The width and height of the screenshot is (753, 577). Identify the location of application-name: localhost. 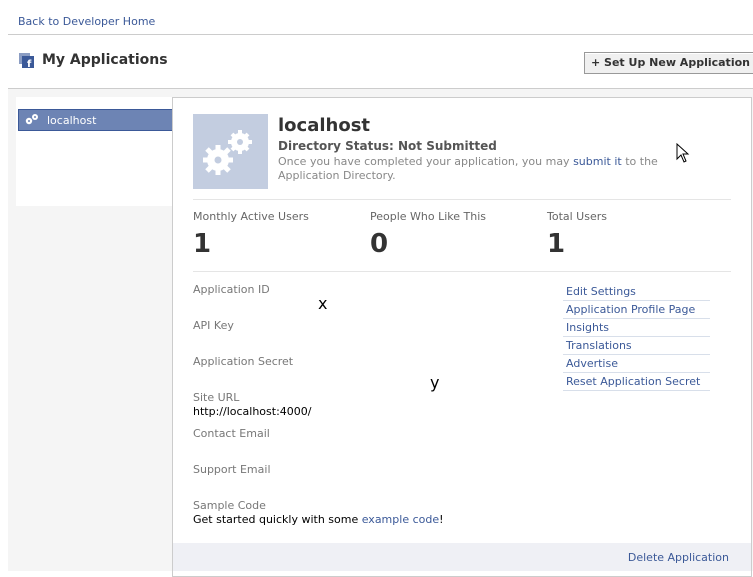
(324, 125).